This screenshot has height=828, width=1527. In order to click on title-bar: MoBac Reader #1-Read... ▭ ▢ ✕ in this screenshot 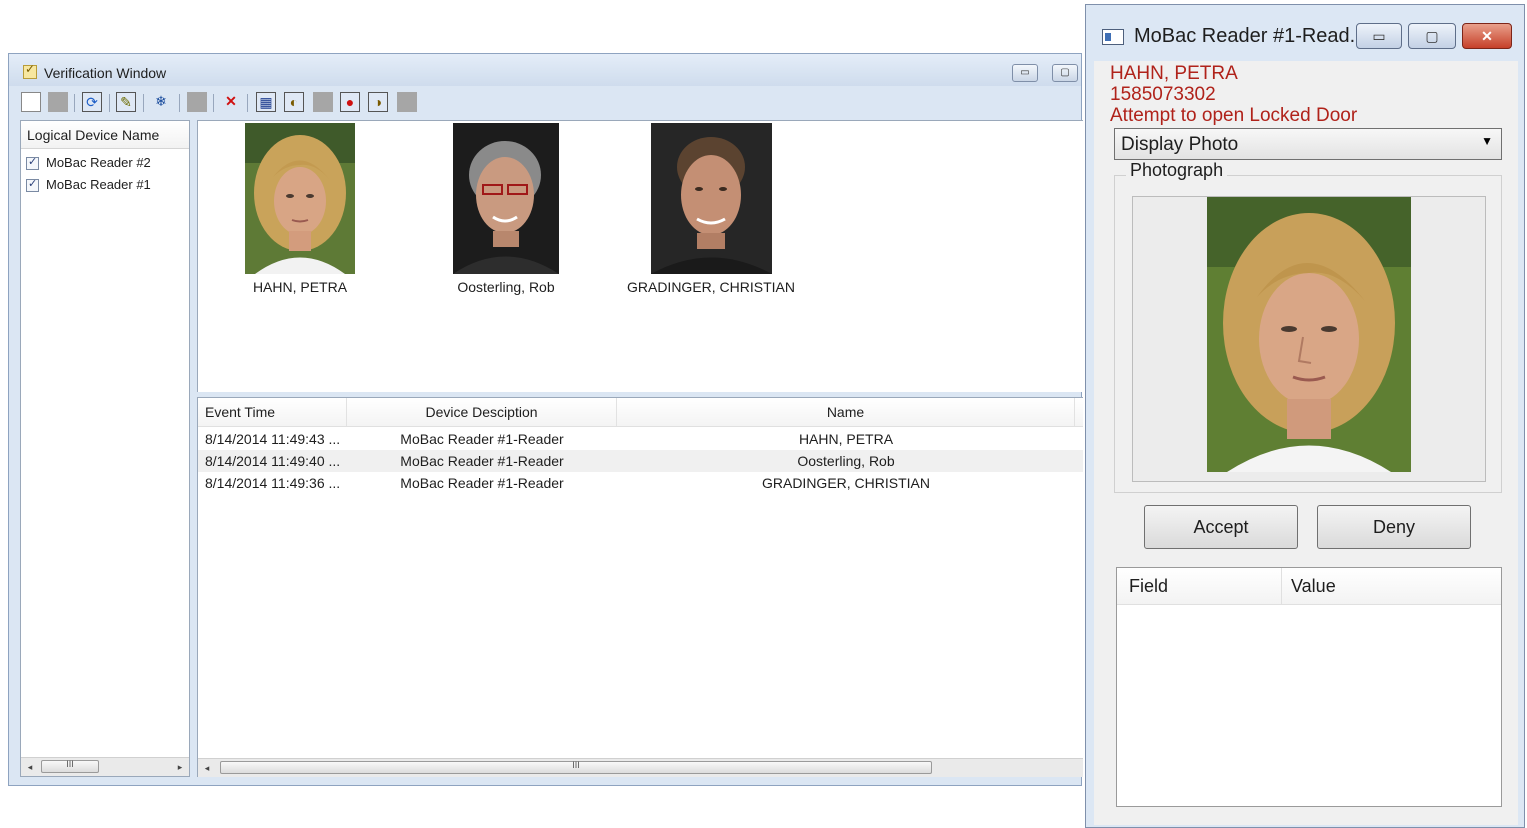, I will do `click(1305, 31)`.